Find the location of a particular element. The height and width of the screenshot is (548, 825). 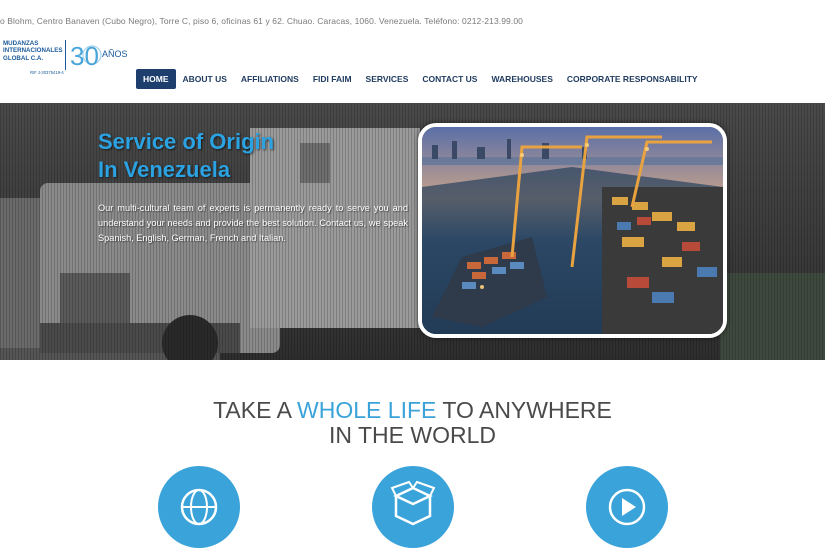

logo-wordmark: MUDANZAS INTERNACIONALES GLOBAL C.A. is located at coordinates (32, 51).